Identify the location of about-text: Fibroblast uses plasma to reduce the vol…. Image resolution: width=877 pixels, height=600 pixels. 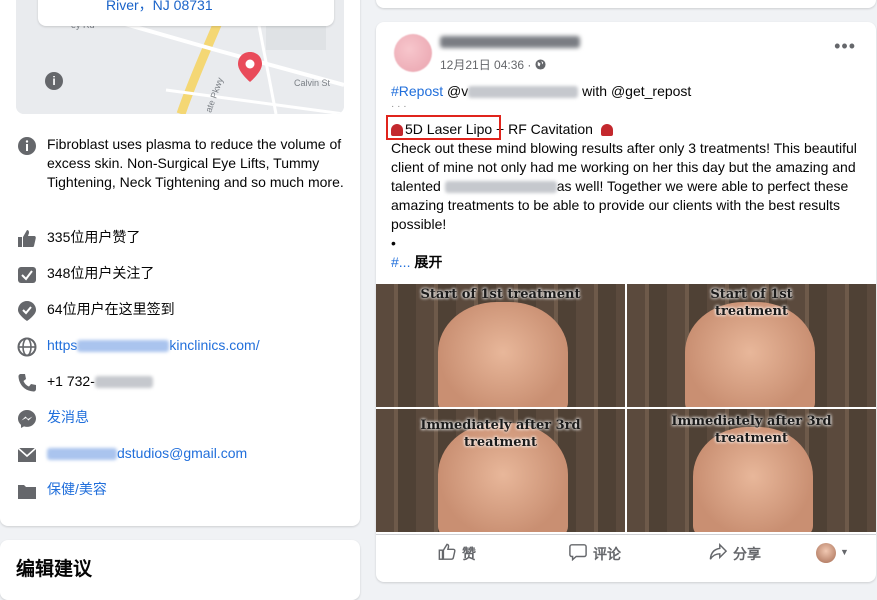
(195, 163).